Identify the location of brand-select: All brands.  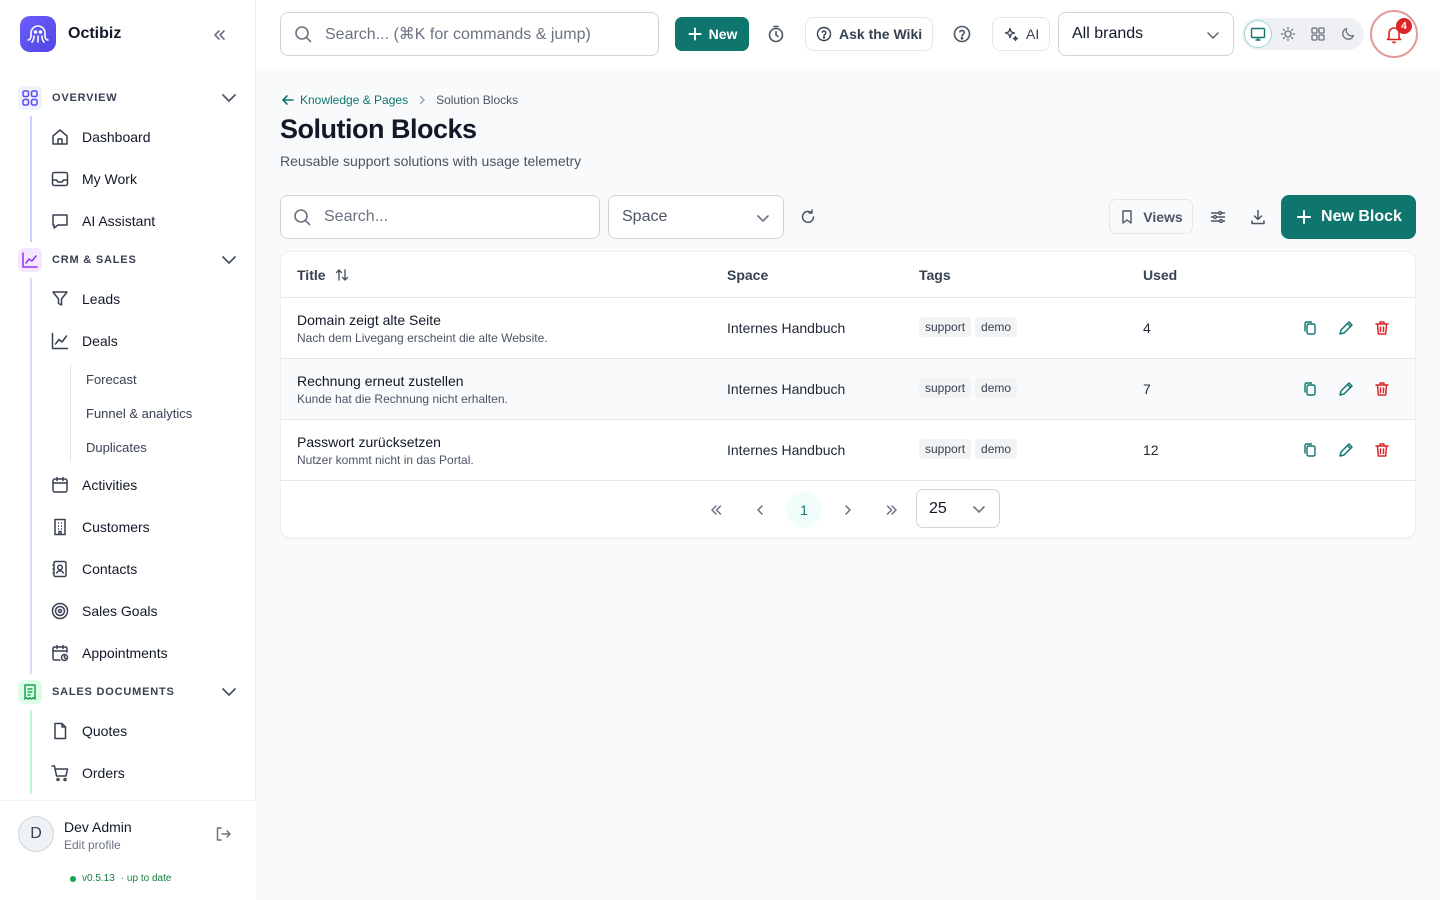
(1146, 34).